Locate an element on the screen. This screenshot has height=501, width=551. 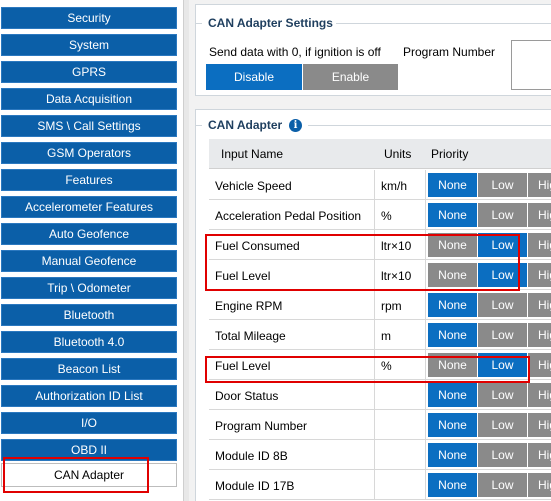
sidebar-item-sms-call-settings: SMS \ Call Settings is located at coordinates (89, 126).